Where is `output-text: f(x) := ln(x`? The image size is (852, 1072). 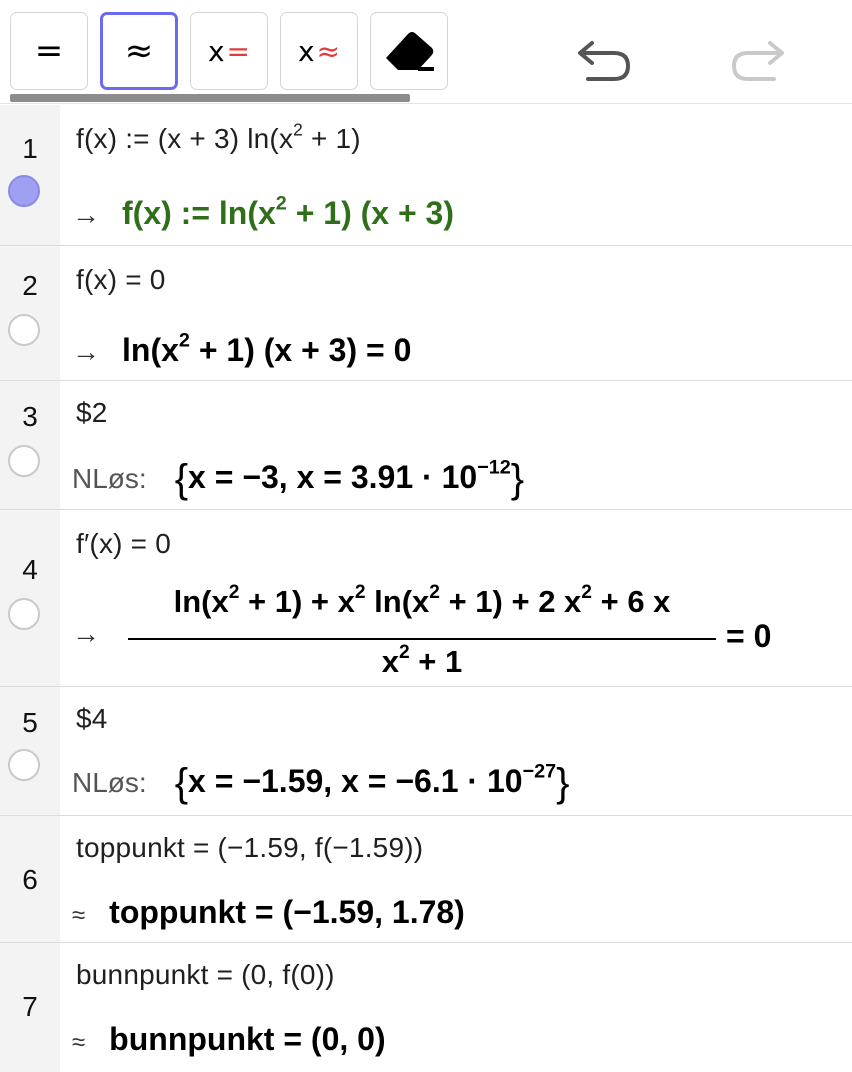
output-text: f(x) := ln(x is located at coordinates (199, 213).